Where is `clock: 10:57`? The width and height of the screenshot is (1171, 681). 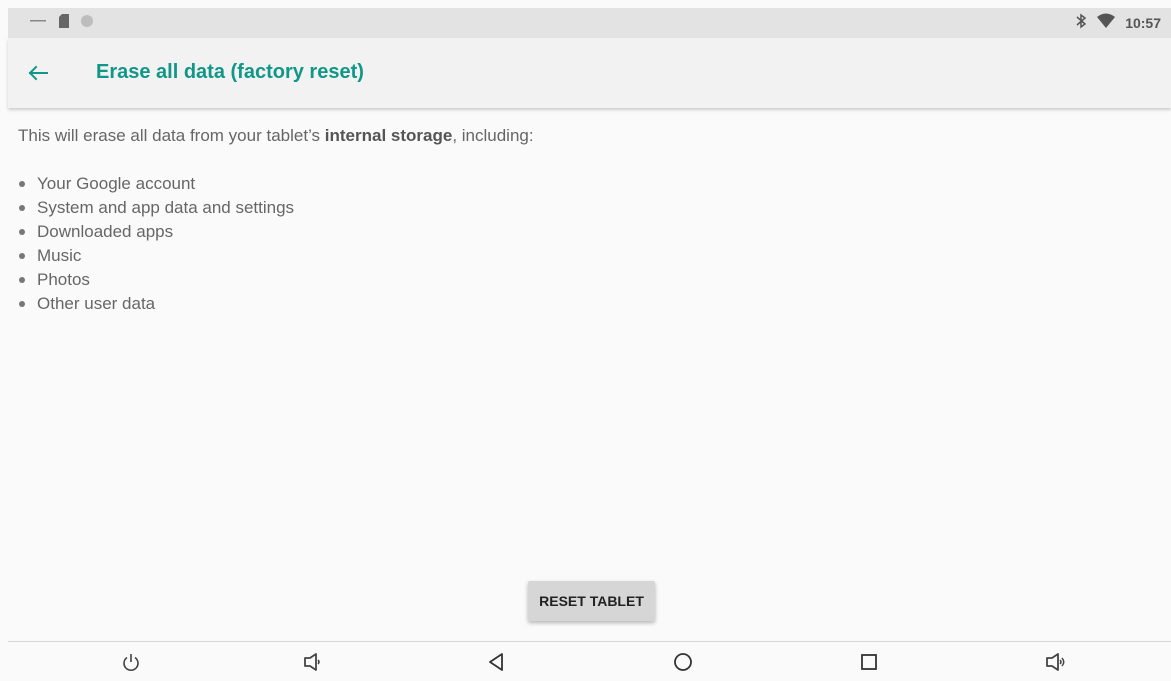
clock: 10:57 is located at coordinates (1143, 23).